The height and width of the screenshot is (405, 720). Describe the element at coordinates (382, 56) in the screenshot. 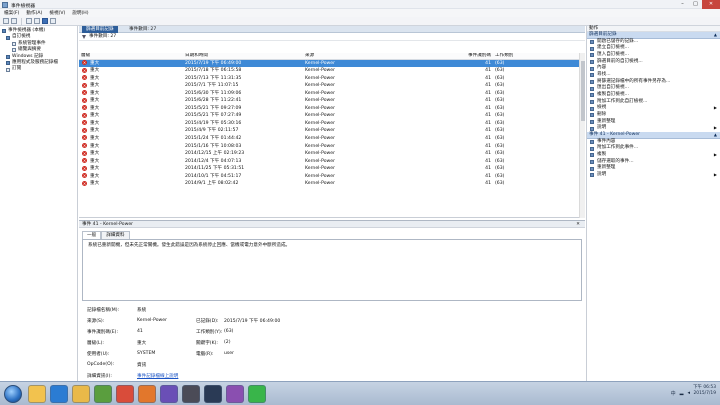

I see `column-source: 來源` at that location.